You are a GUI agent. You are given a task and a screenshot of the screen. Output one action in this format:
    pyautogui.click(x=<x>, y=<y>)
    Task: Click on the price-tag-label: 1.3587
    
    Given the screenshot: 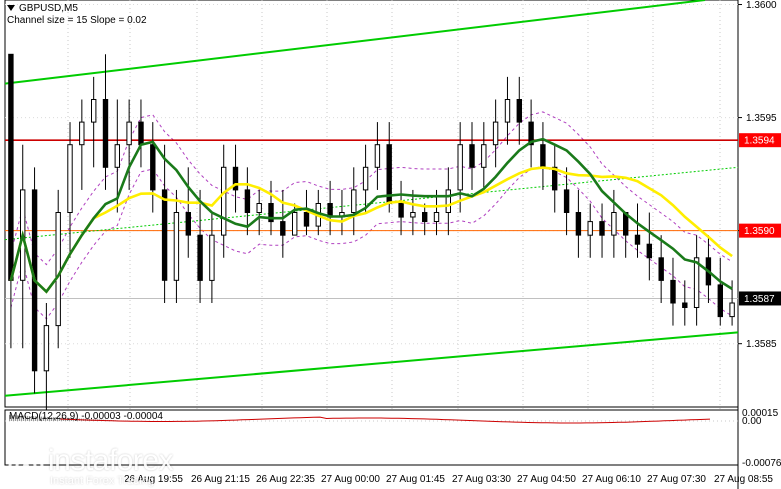 What is the action you would take?
    pyautogui.click(x=759, y=299)
    